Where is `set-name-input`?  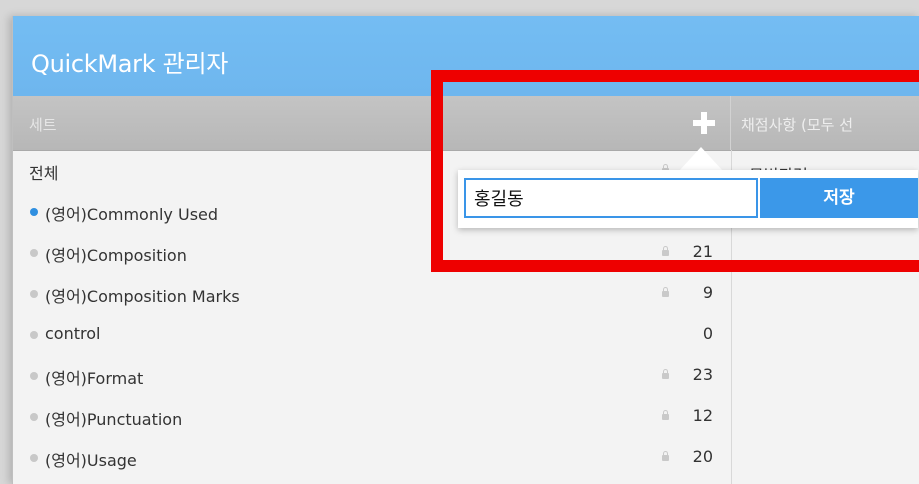 set-name-input is located at coordinates (611, 198).